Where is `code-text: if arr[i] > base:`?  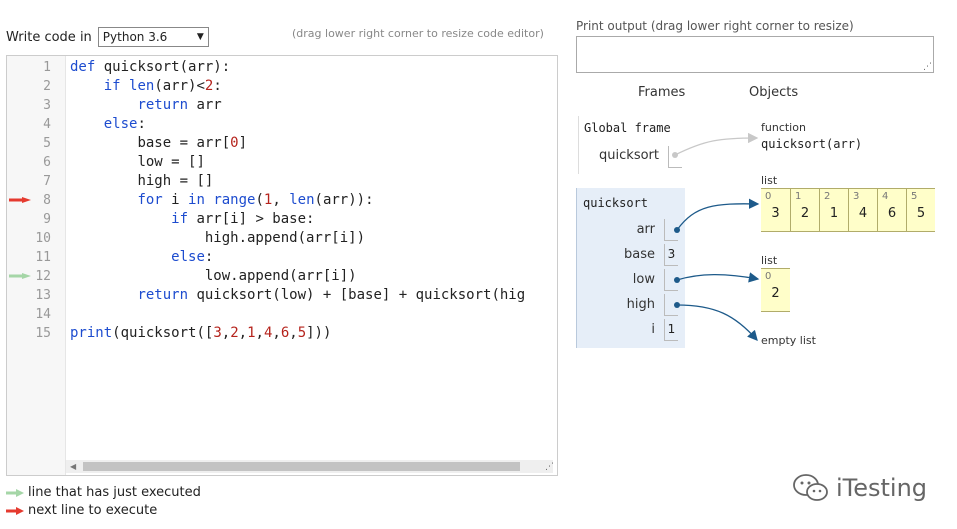 code-text: if arr[i] > base: is located at coordinates (192, 219).